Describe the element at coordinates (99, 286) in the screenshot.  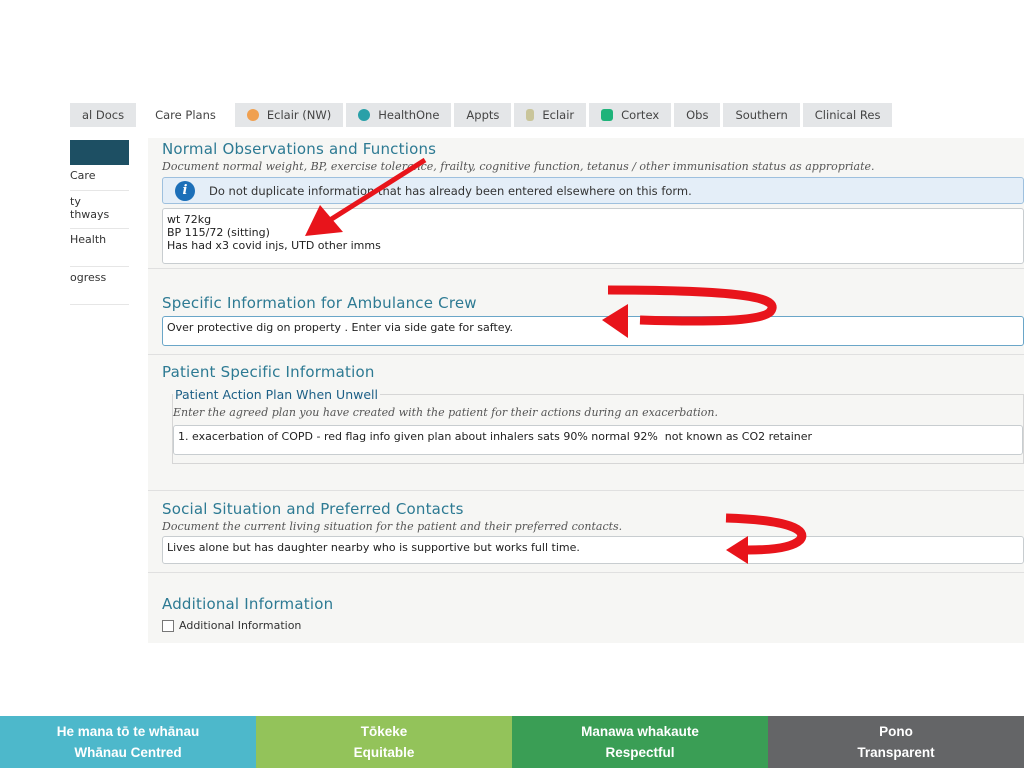
I see `sidebar-item-progress: ogress` at that location.